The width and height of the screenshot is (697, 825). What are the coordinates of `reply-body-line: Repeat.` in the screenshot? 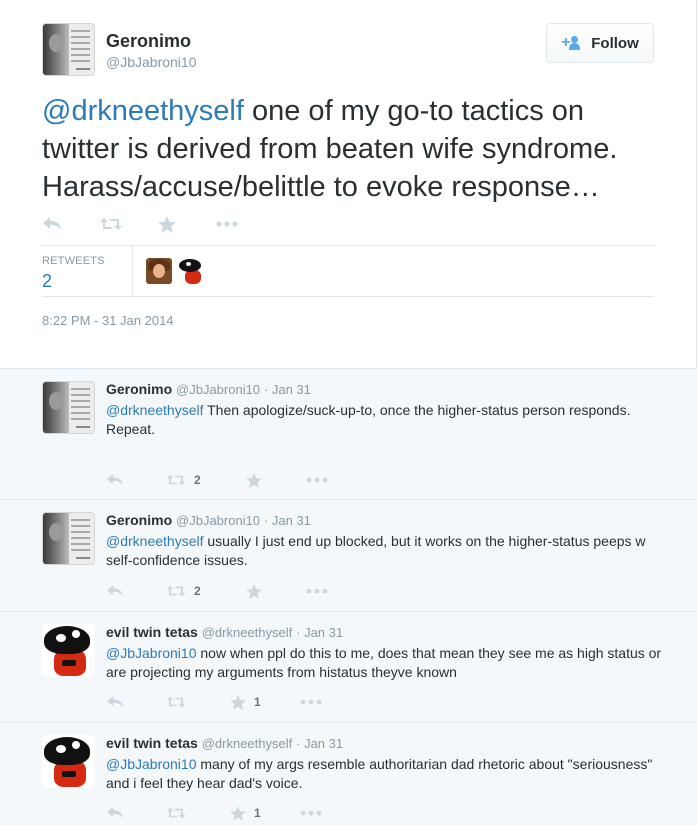 It's located at (131, 429).